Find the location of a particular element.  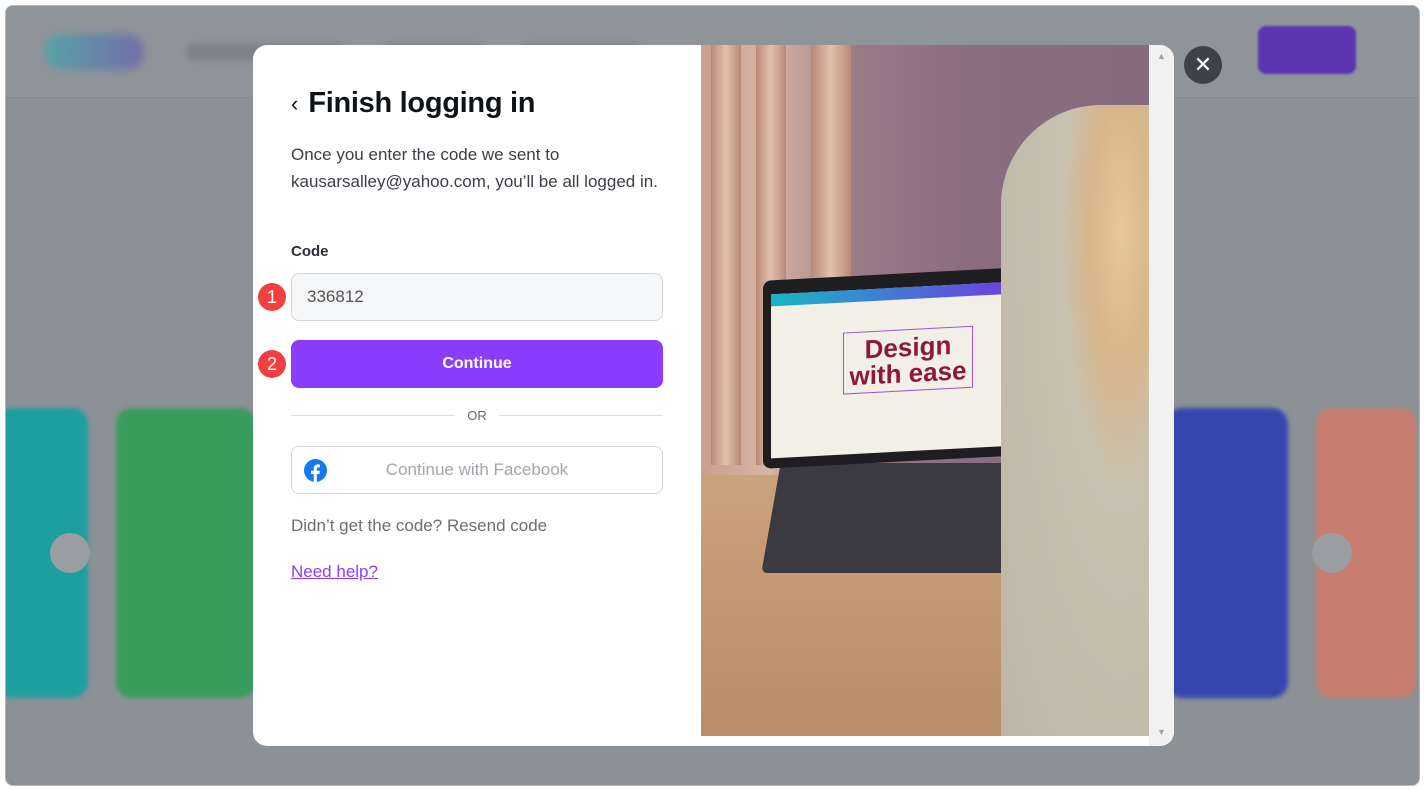

curtain is located at coordinates (726, 255).